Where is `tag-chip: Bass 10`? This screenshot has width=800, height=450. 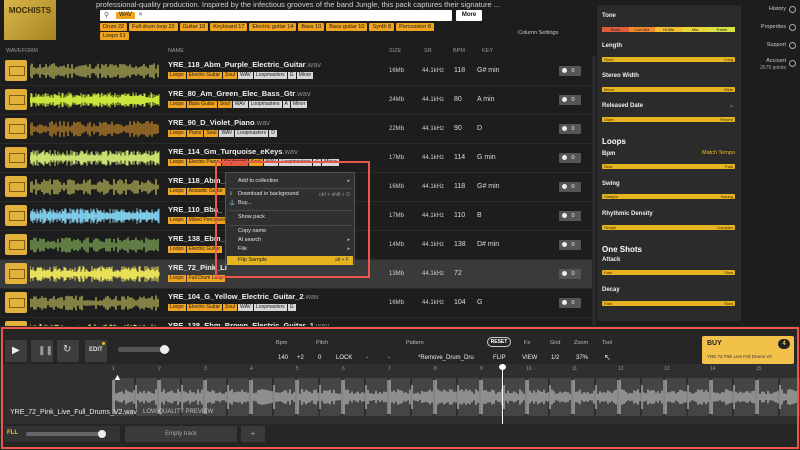
tag-chip: Bass 10 is located at coordinates (311, 27).